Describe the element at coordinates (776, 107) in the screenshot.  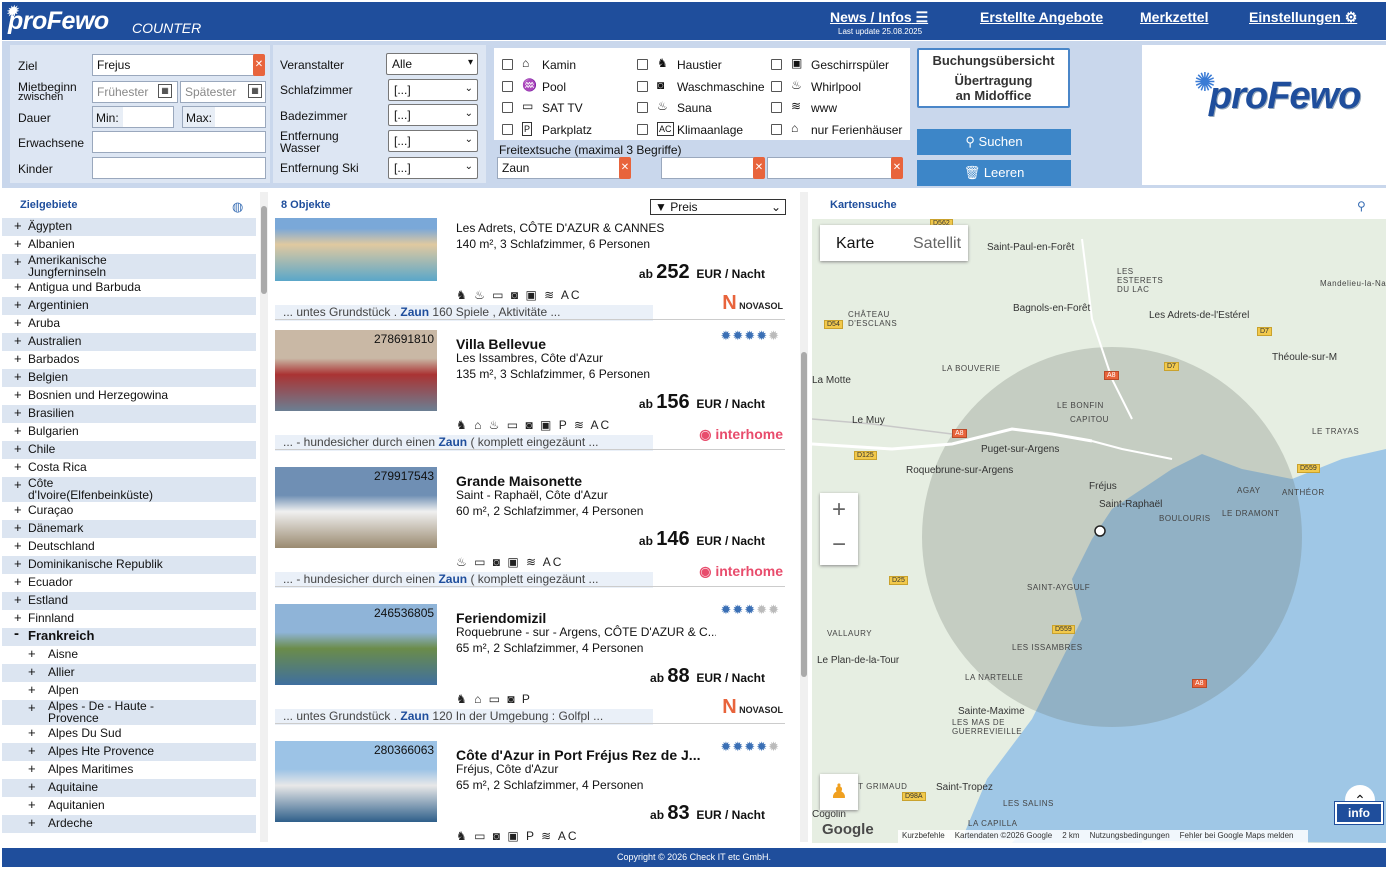
I see `checkbox-www` at that location.